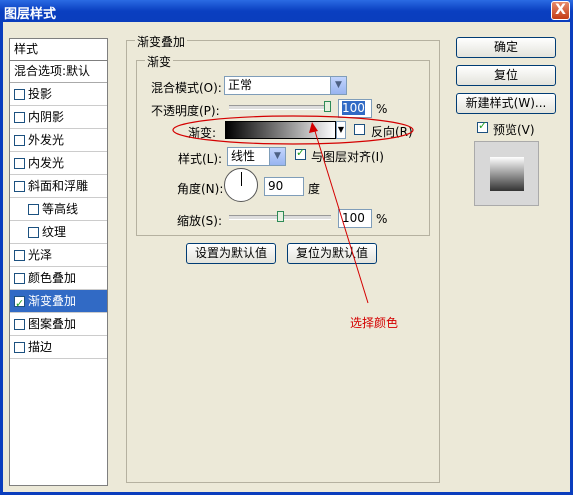 This screenshot has height=495, width=573. I want to click on preview-label: 预览(V), so click(514, 130).